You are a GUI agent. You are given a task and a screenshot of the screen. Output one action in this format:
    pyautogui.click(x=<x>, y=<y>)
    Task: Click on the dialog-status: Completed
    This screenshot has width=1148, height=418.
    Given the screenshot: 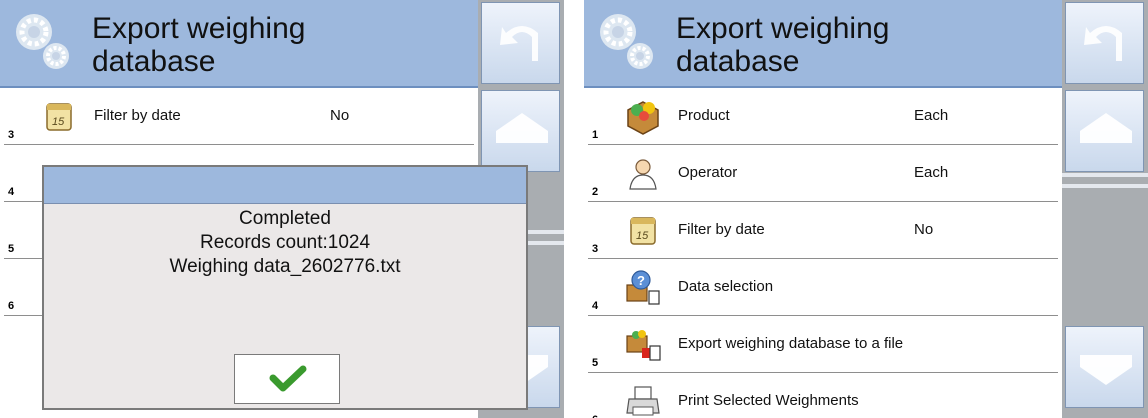 What is the action you would take?
    pyautogui.click(x=285, y=218)
    